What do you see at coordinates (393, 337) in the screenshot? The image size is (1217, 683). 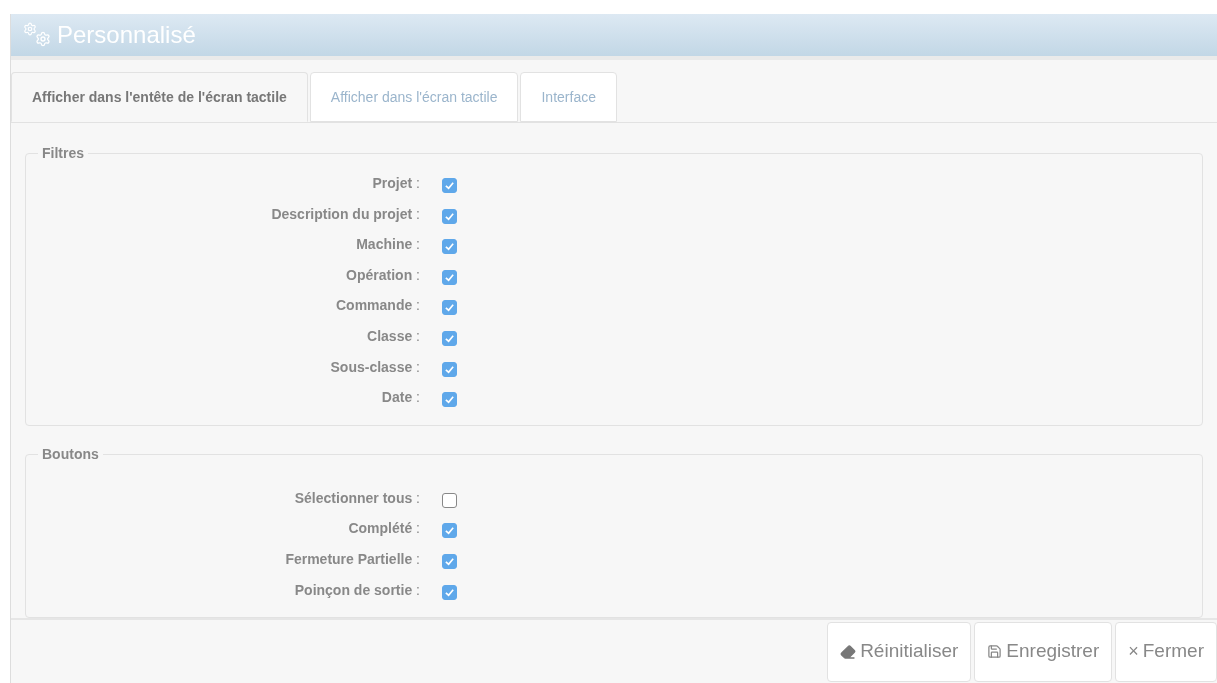 I see `field-label: Classe :` at bounding box center [393, 337].